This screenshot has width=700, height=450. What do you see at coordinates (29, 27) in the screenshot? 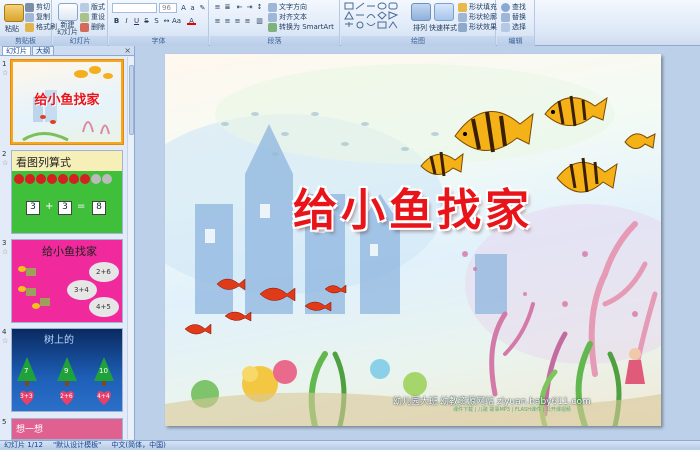
I see `brush-icon` at bounding box center [29, 27].